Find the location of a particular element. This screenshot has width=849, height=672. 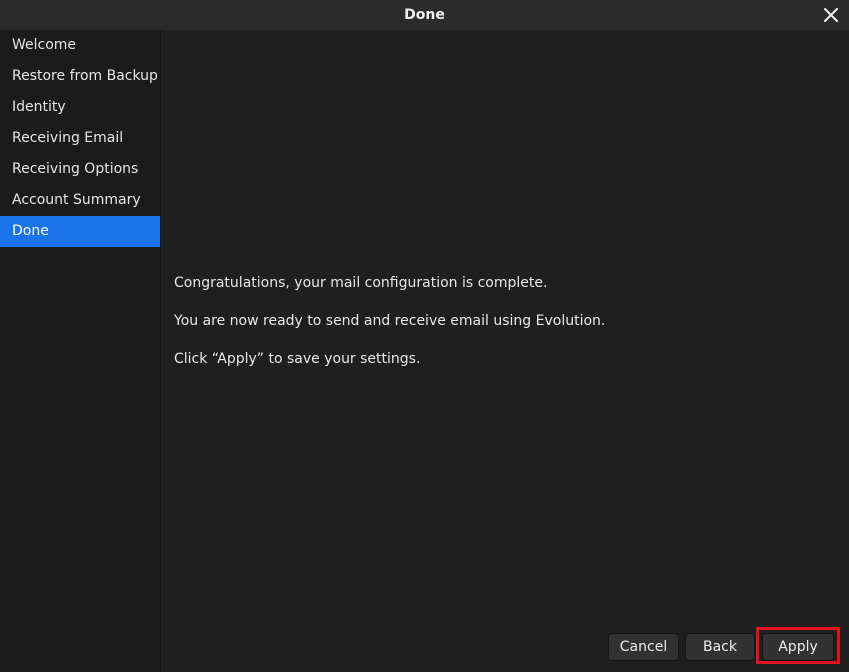

back-button: Back is located at coordinates (720, 647).